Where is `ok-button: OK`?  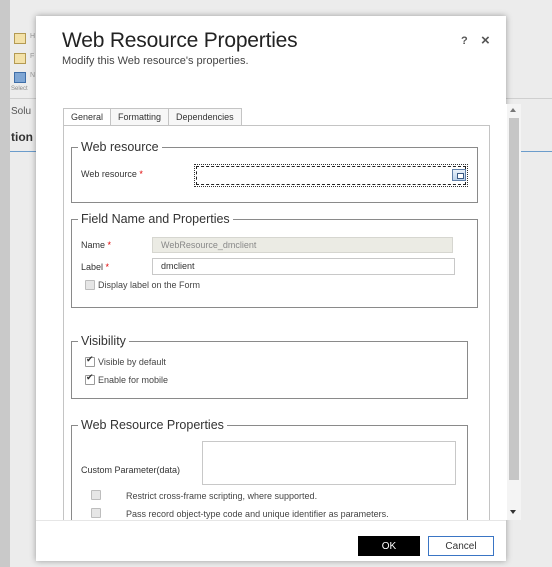
ok-button: OK is located at coordinates (389, 546).